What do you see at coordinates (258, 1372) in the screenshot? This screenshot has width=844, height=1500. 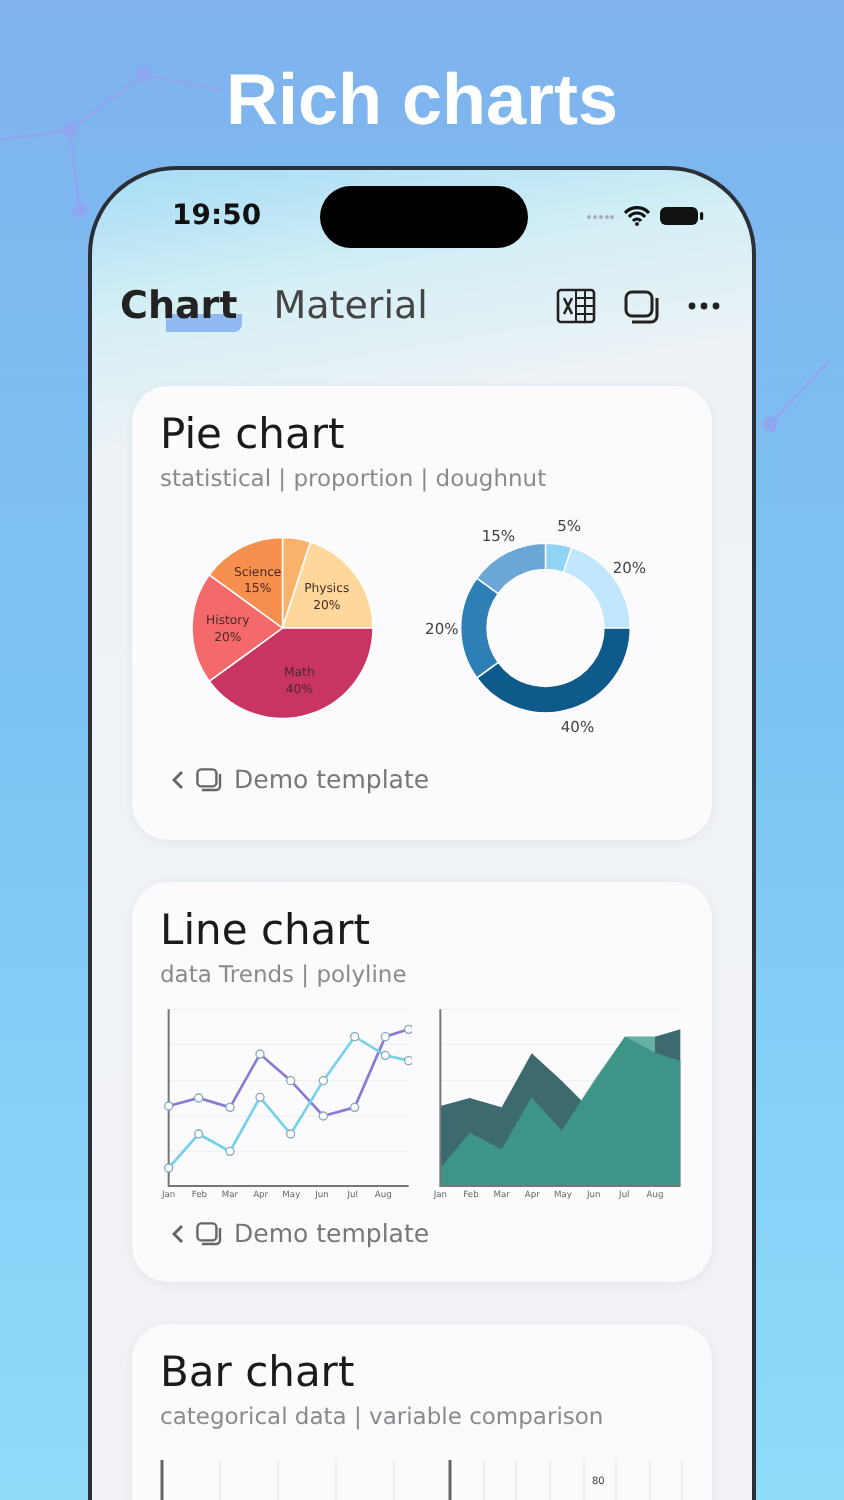 I see `card-title: Bar chart` at bounding box center [258, 1372].